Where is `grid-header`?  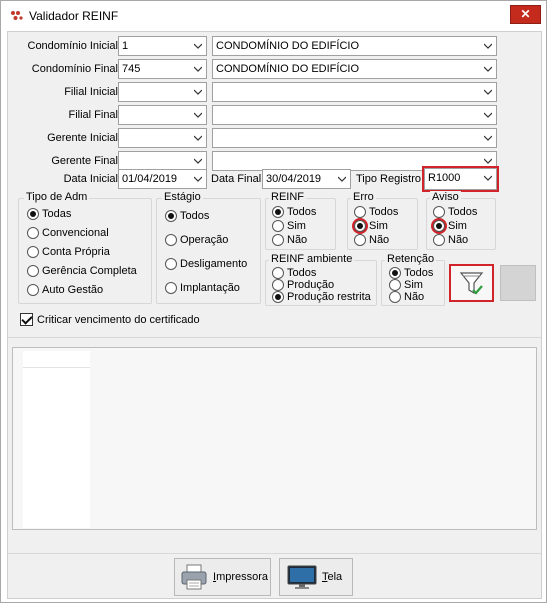
grid-header is located at coordinates (56, 359).